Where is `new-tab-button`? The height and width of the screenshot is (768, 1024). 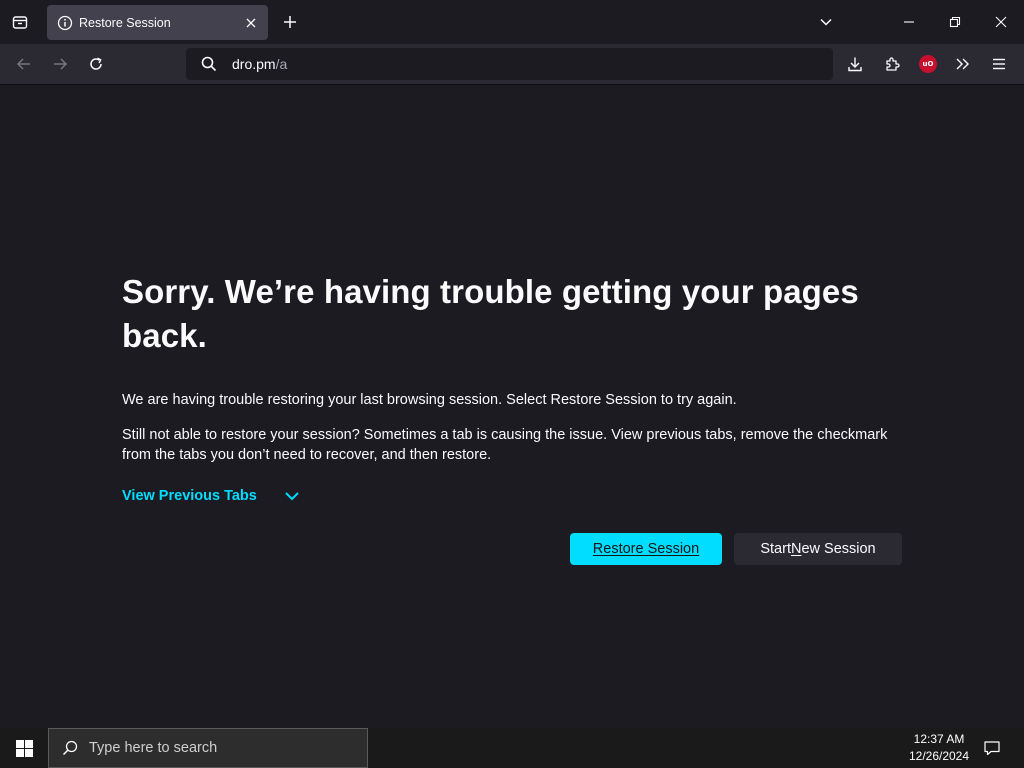
new-tab-button is located at coordinates (290, 22).